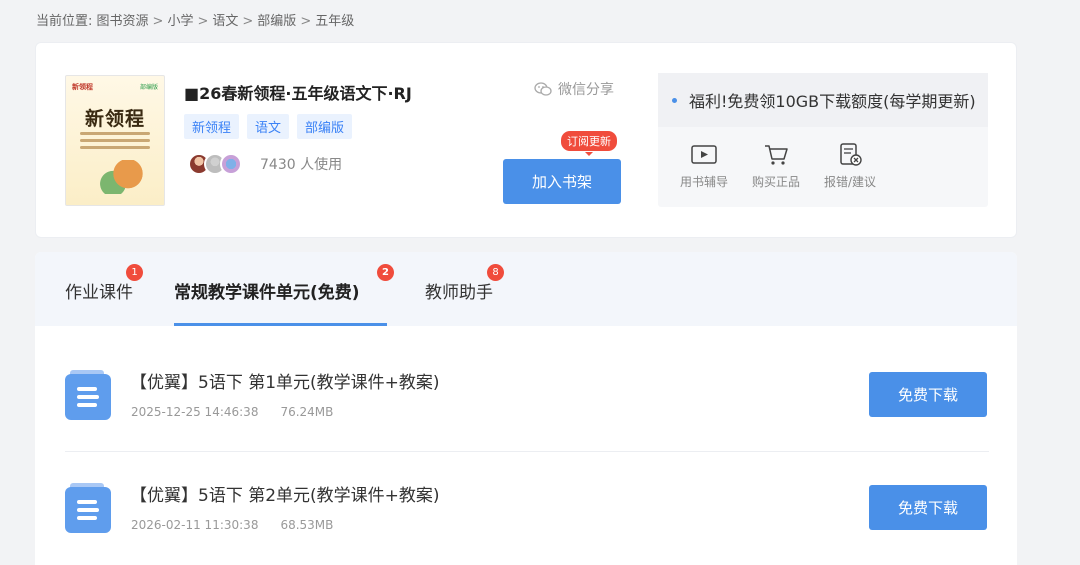 The width and height of the screenshot is (1080, 565). What do you see at coordinates (285, 380) in the screenshot?
I see `resource-title: 【优翼】5语下 第1单元(教学课件+教案)` at bounding box center [285, 380].